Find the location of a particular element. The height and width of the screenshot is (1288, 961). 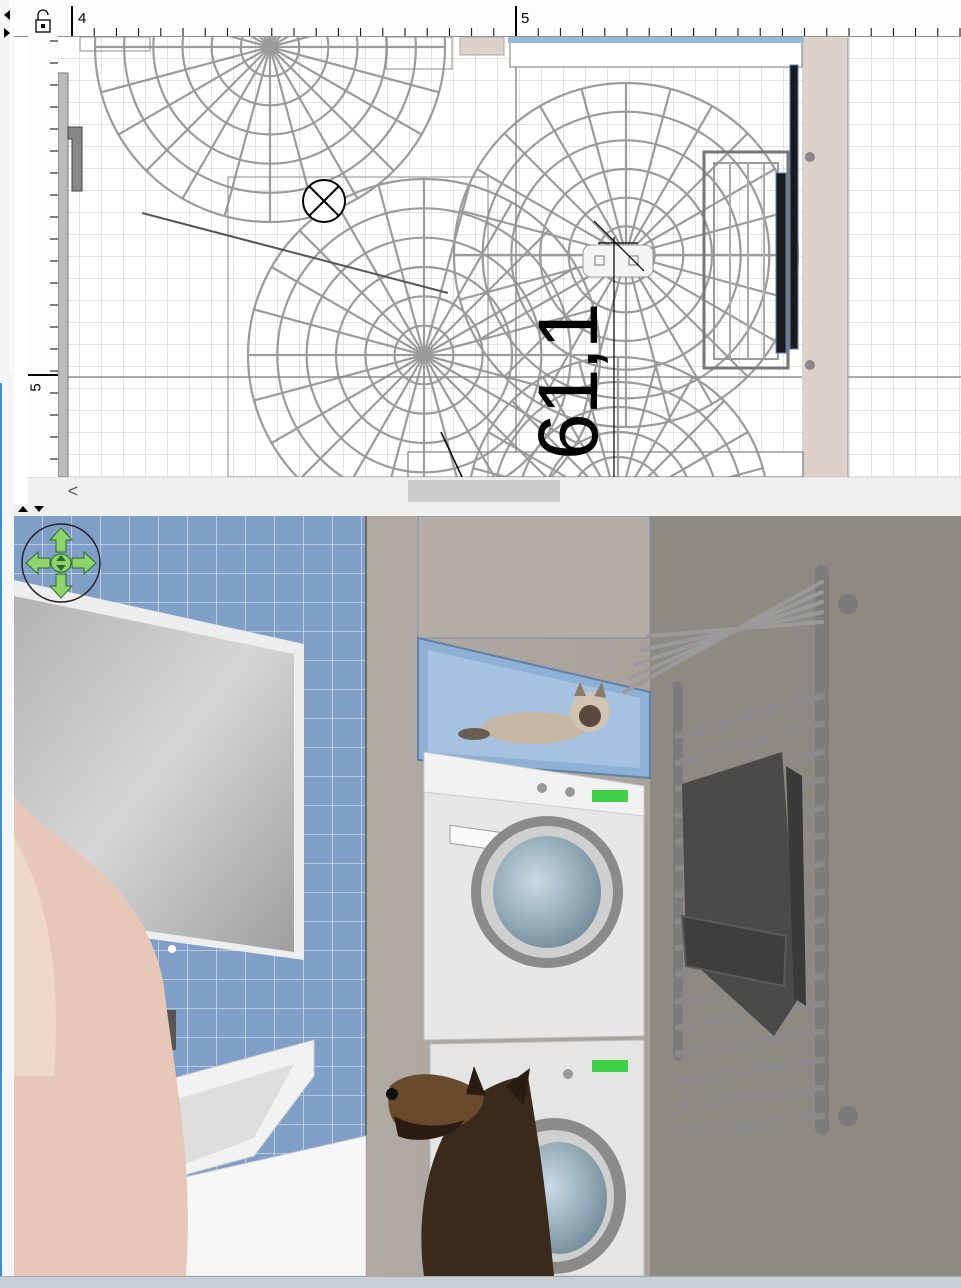

vertical-ruler-ticks is located at coordinates (43, 250).